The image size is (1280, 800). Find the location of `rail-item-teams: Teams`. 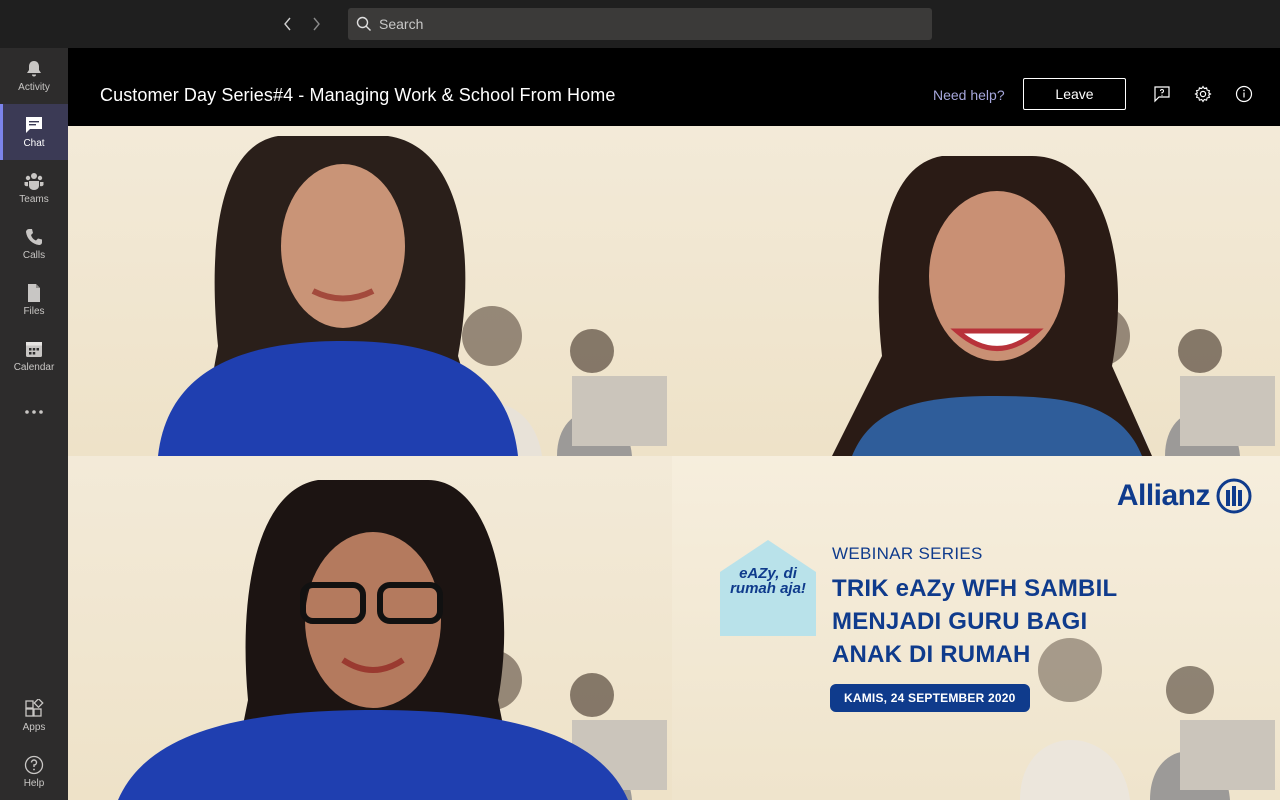

rail-item-teams: Teams is located at coordinates (34, 188).